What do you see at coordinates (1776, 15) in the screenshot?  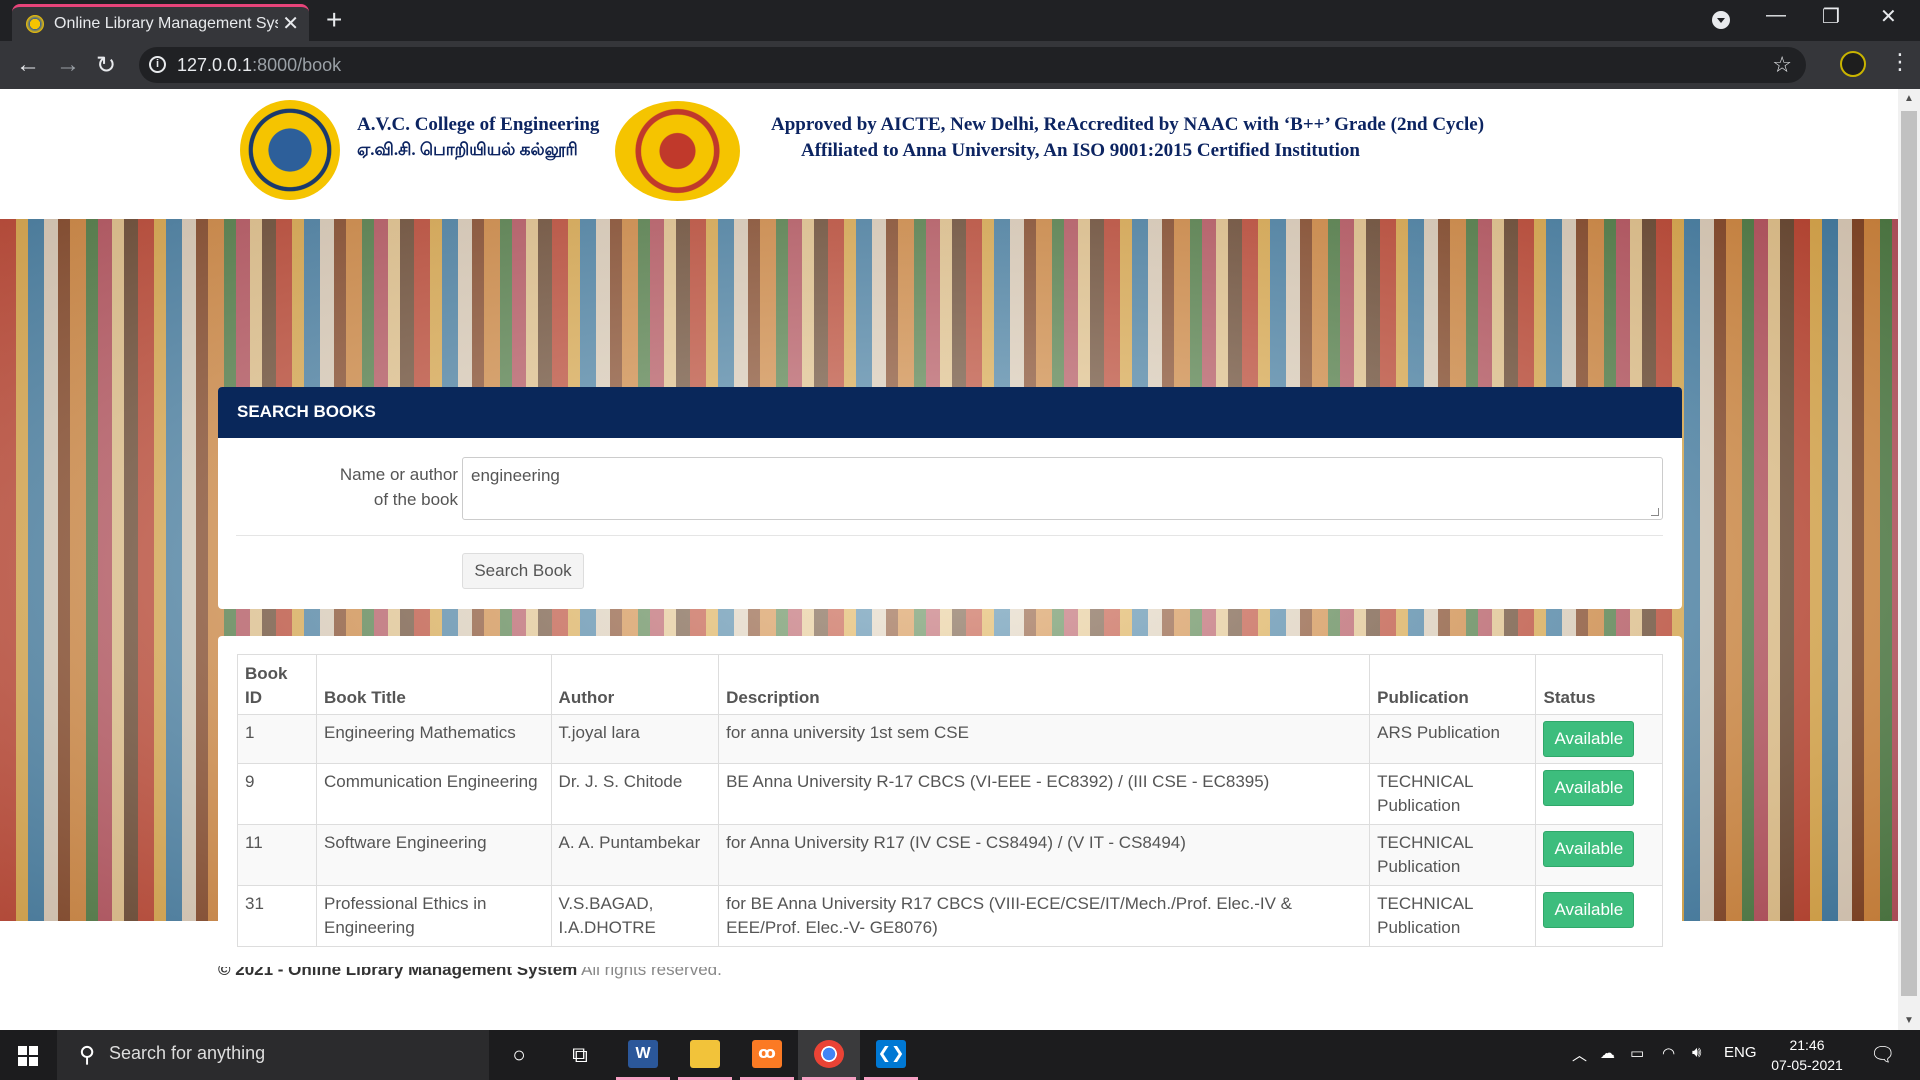 I see `minimize-button: —` at bounding box center [1776, 15].